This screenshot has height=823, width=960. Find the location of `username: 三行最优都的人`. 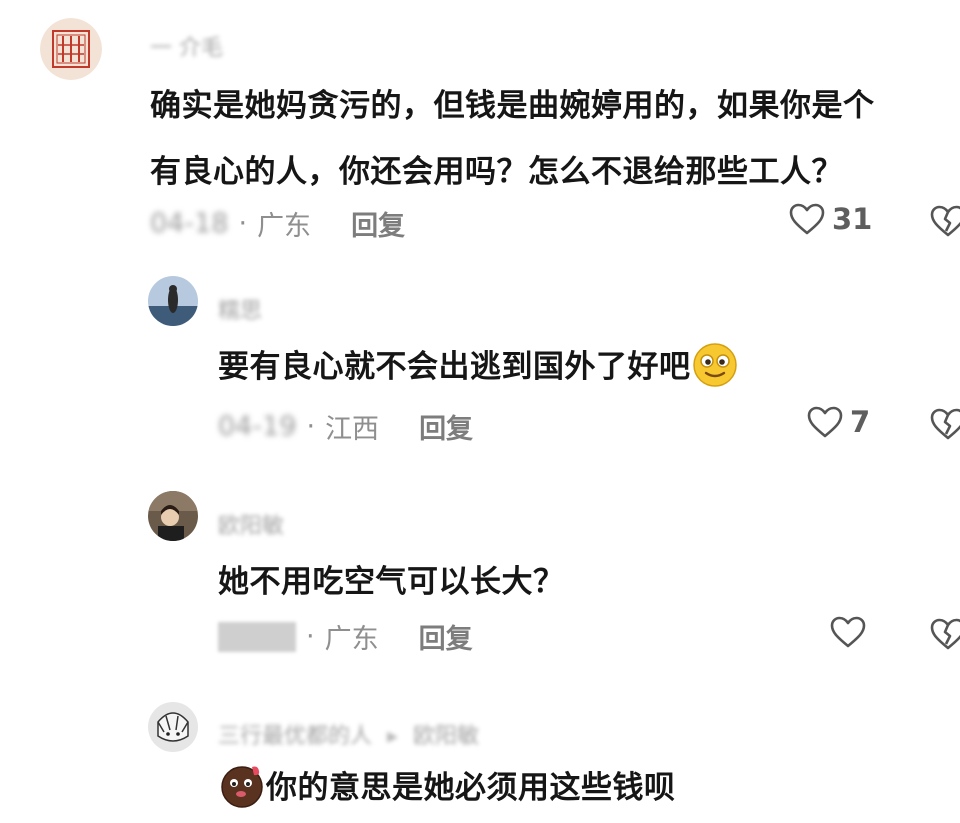

username: 三行最优都的人 is located at coordinates (295, 736).